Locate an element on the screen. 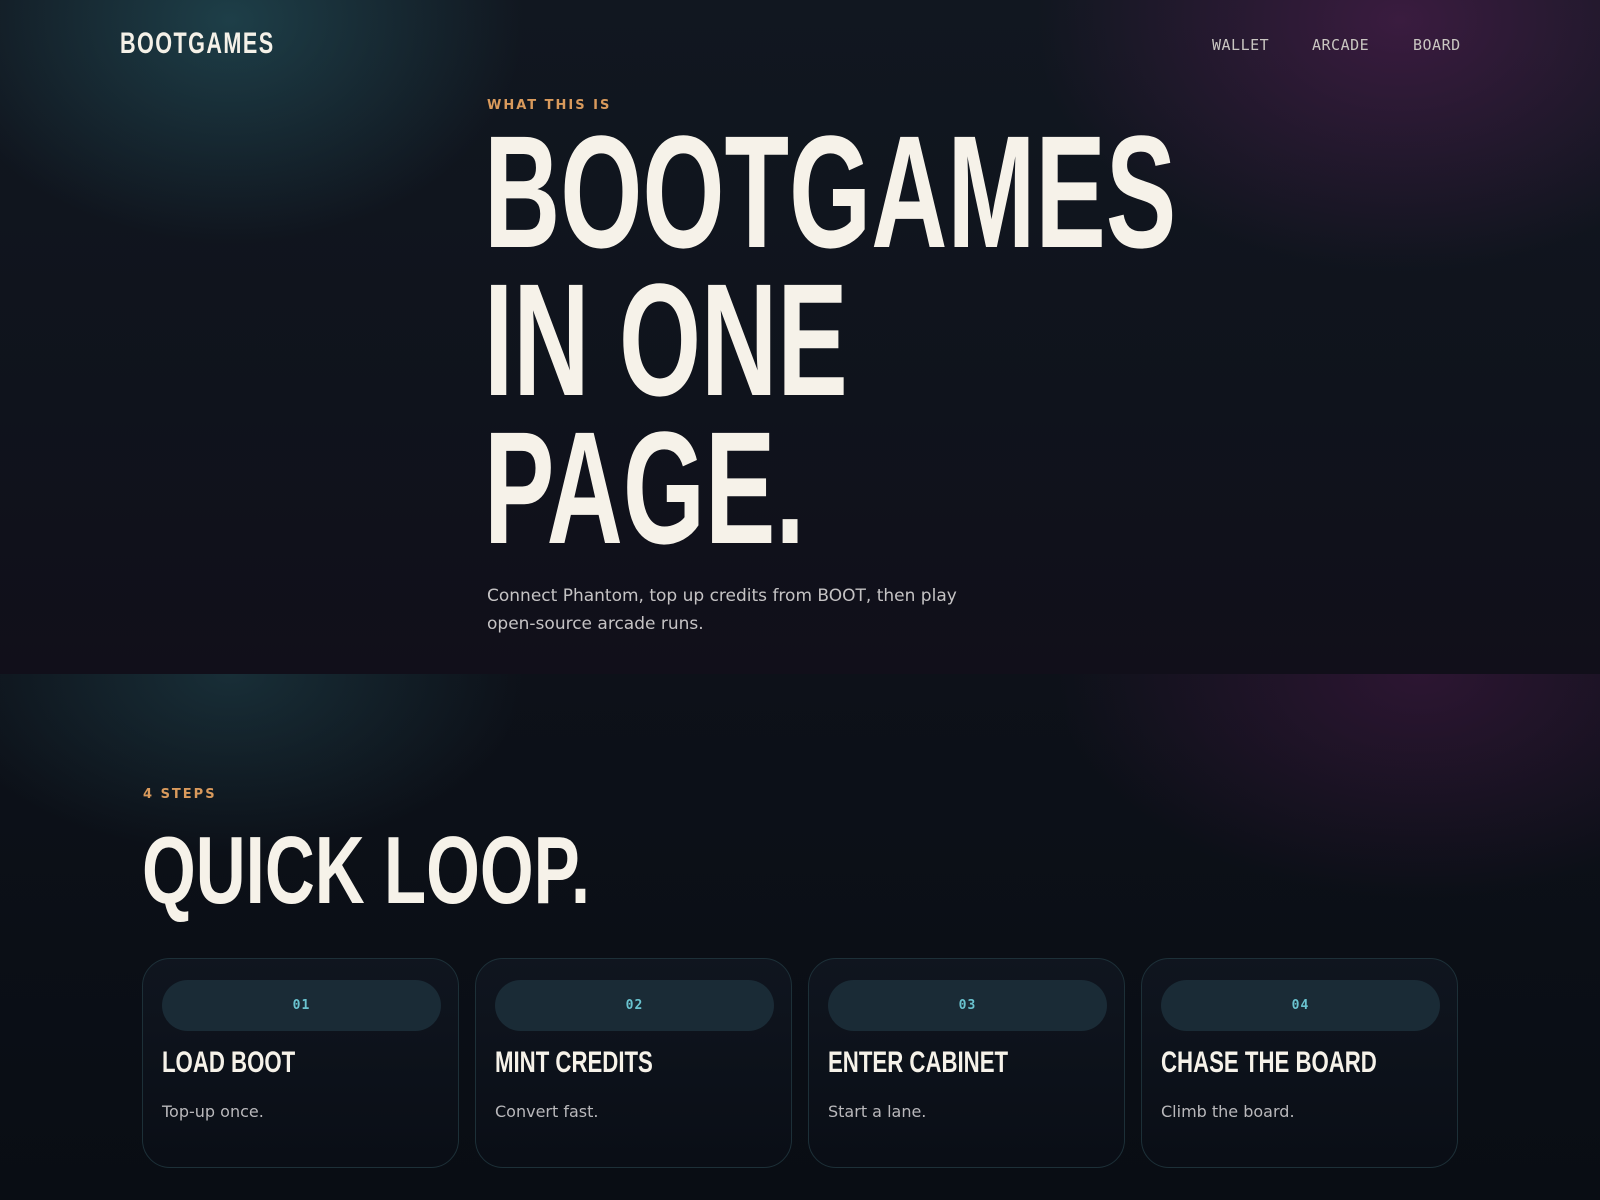 The width and height of the screenshot is (1600, 1200). nav-link-arcade: ARCADE is located at coordinates (1340, 45).